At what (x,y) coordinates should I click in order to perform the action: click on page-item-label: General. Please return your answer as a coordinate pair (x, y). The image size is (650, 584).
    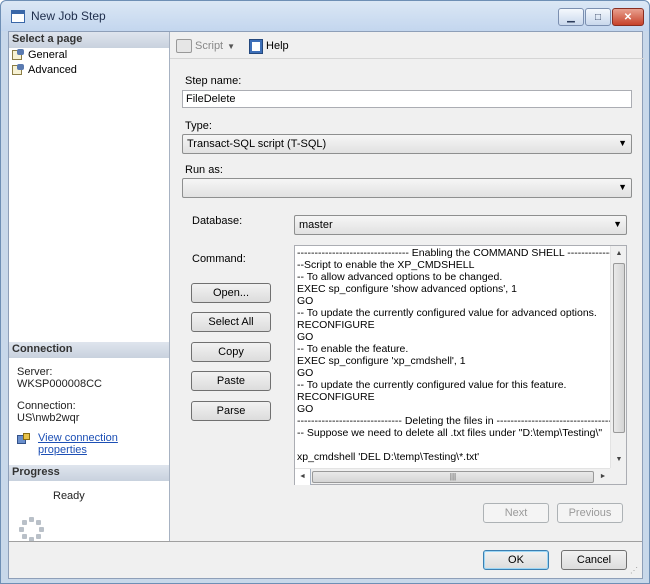
    Looking at the image, I should click on (48, 54).